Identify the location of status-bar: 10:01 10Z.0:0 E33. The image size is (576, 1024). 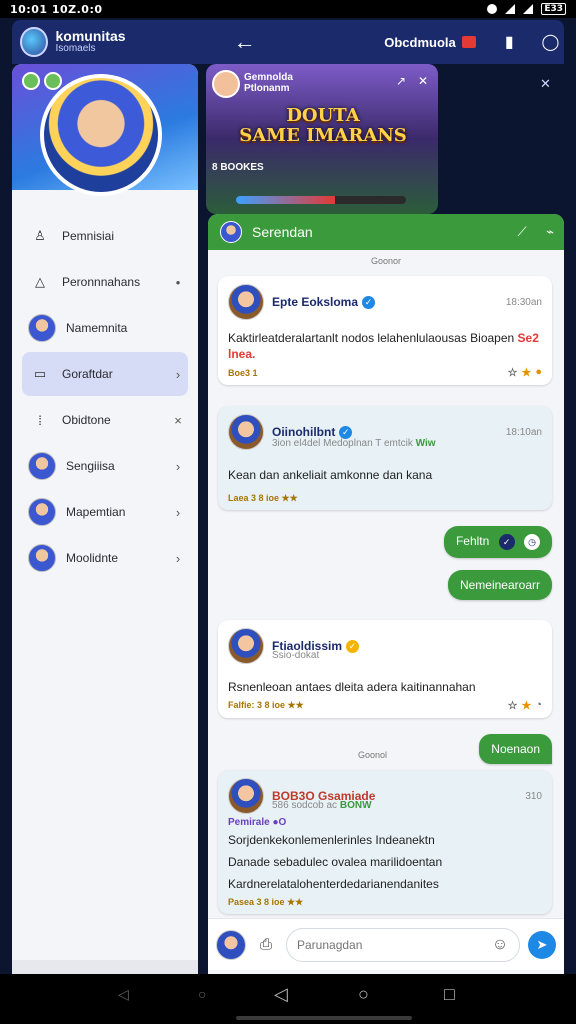
(288, 9).